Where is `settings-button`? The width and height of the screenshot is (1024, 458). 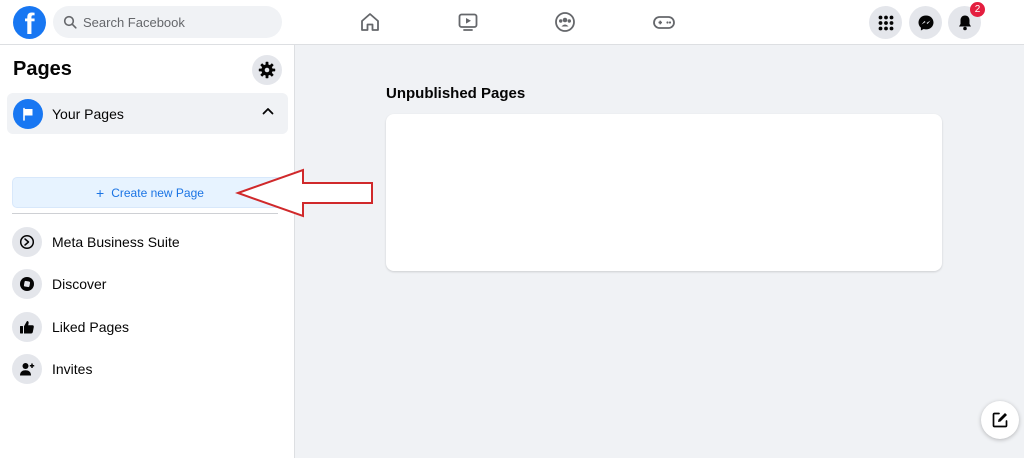
settings-button is located at coordinates (267, 70).